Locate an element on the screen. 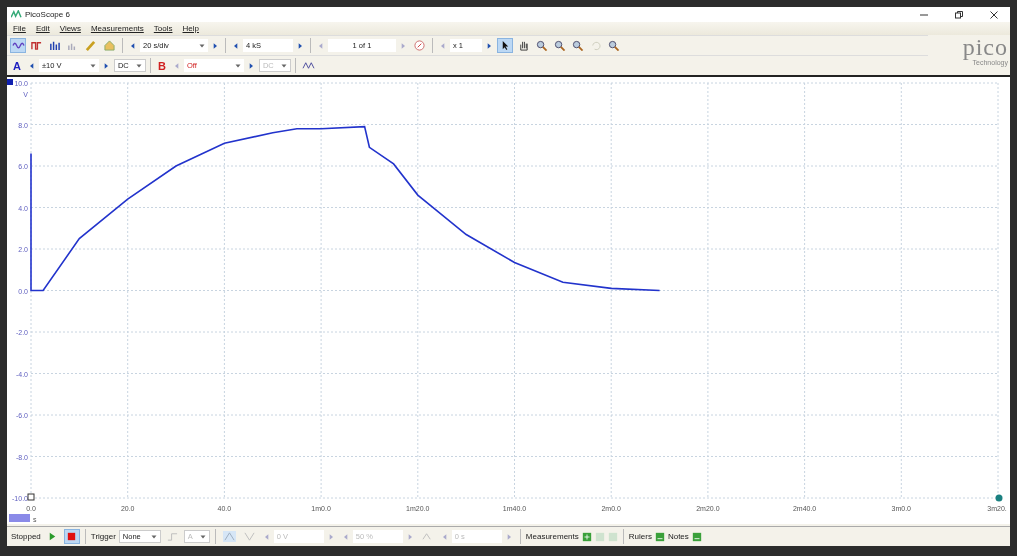 This screenshot has width=1017, height=556. menu-item: File is located at coordinates (19, 28).